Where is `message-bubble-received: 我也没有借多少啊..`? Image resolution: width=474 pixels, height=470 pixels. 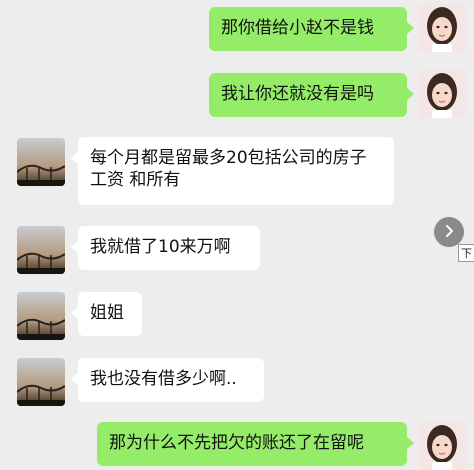
message-bubble-received: 我也没有借多少啊.. is located at coordinates (167, 380).